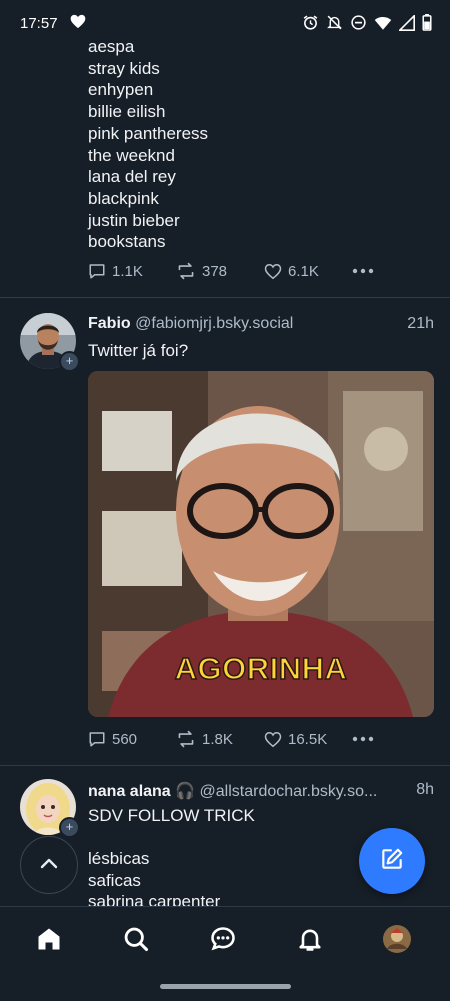 This screenshot has height=1001, width=450. What do you see at coordinates (124, 68) in the screenshot?
I see `post-1-line: stray kids` at bounding box center [124, 68].